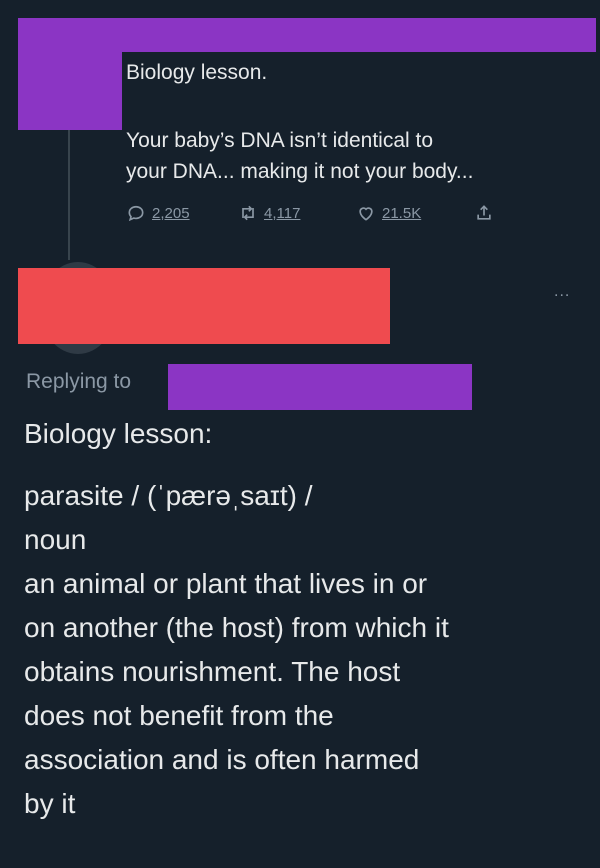  I want to click on like-icon, so click(366, 213).